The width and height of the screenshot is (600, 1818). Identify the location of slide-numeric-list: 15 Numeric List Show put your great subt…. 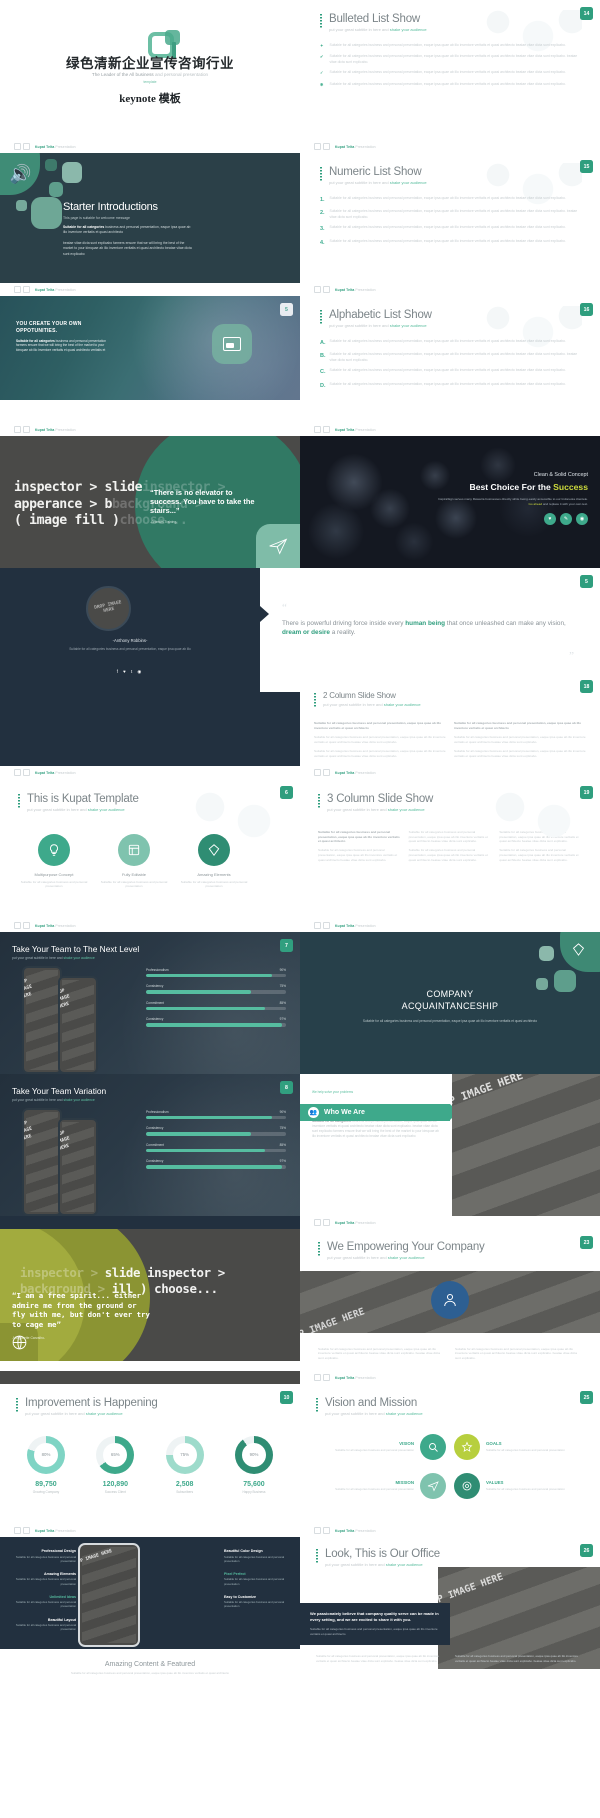
(450, 216).